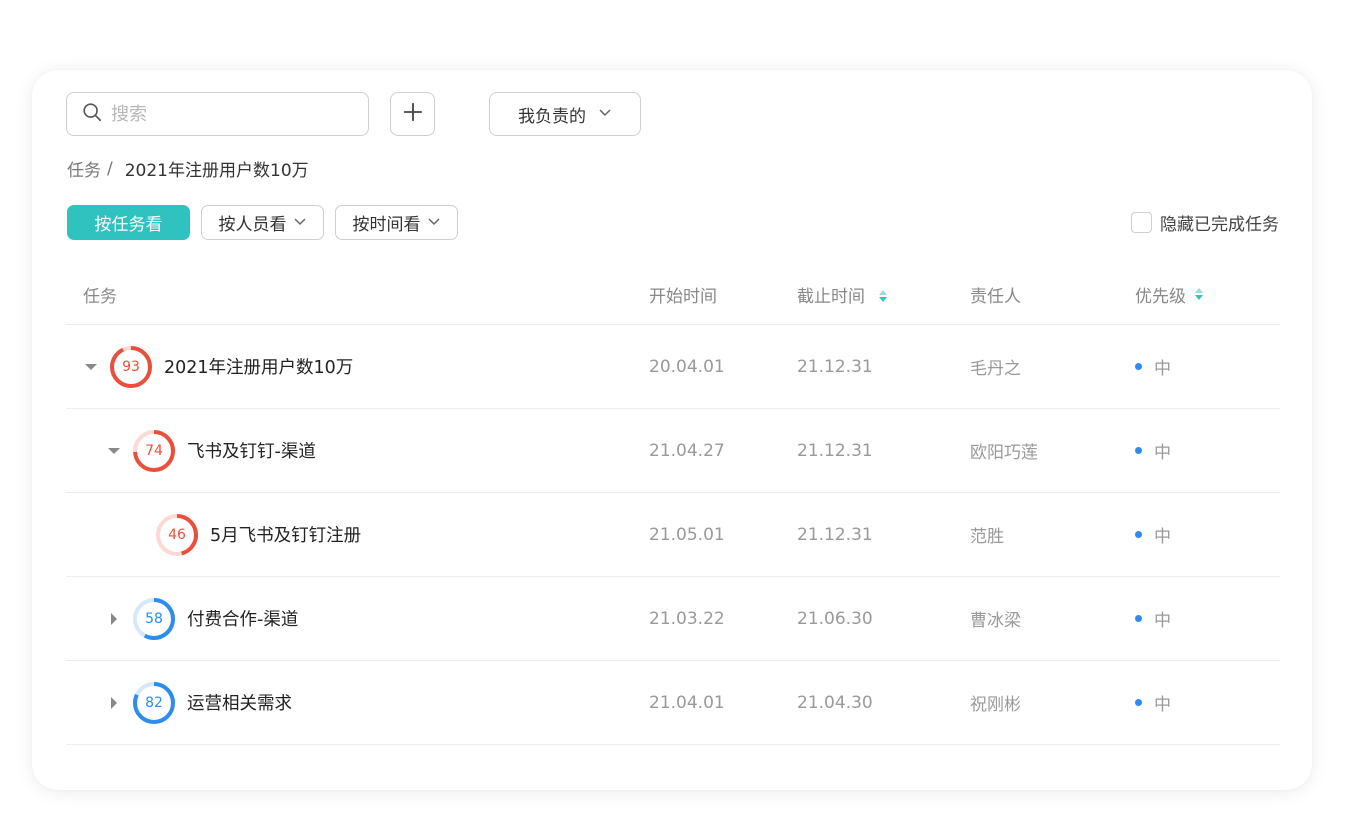 Image resolution: width=1346 pixels, height=840 pixels. Describe the element at coordinates (687, 450) in the screenshot. I see `start-date: 21.04.27` at that location.